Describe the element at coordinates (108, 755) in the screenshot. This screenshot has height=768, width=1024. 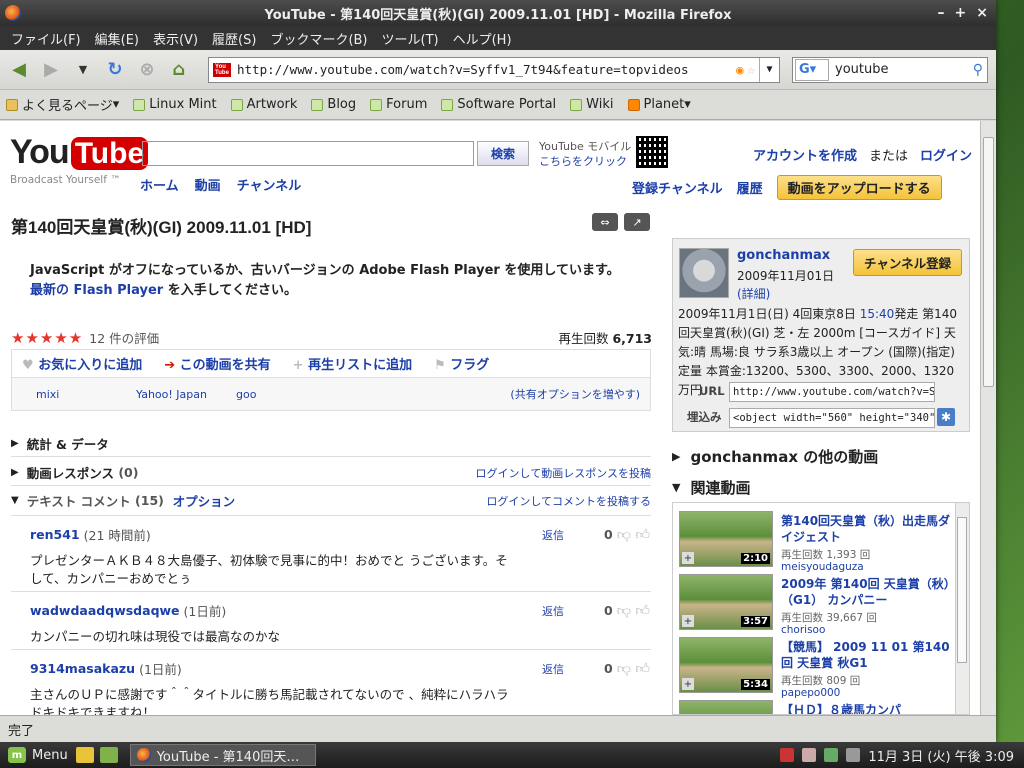
I see `show-desktop-icon` at that location.